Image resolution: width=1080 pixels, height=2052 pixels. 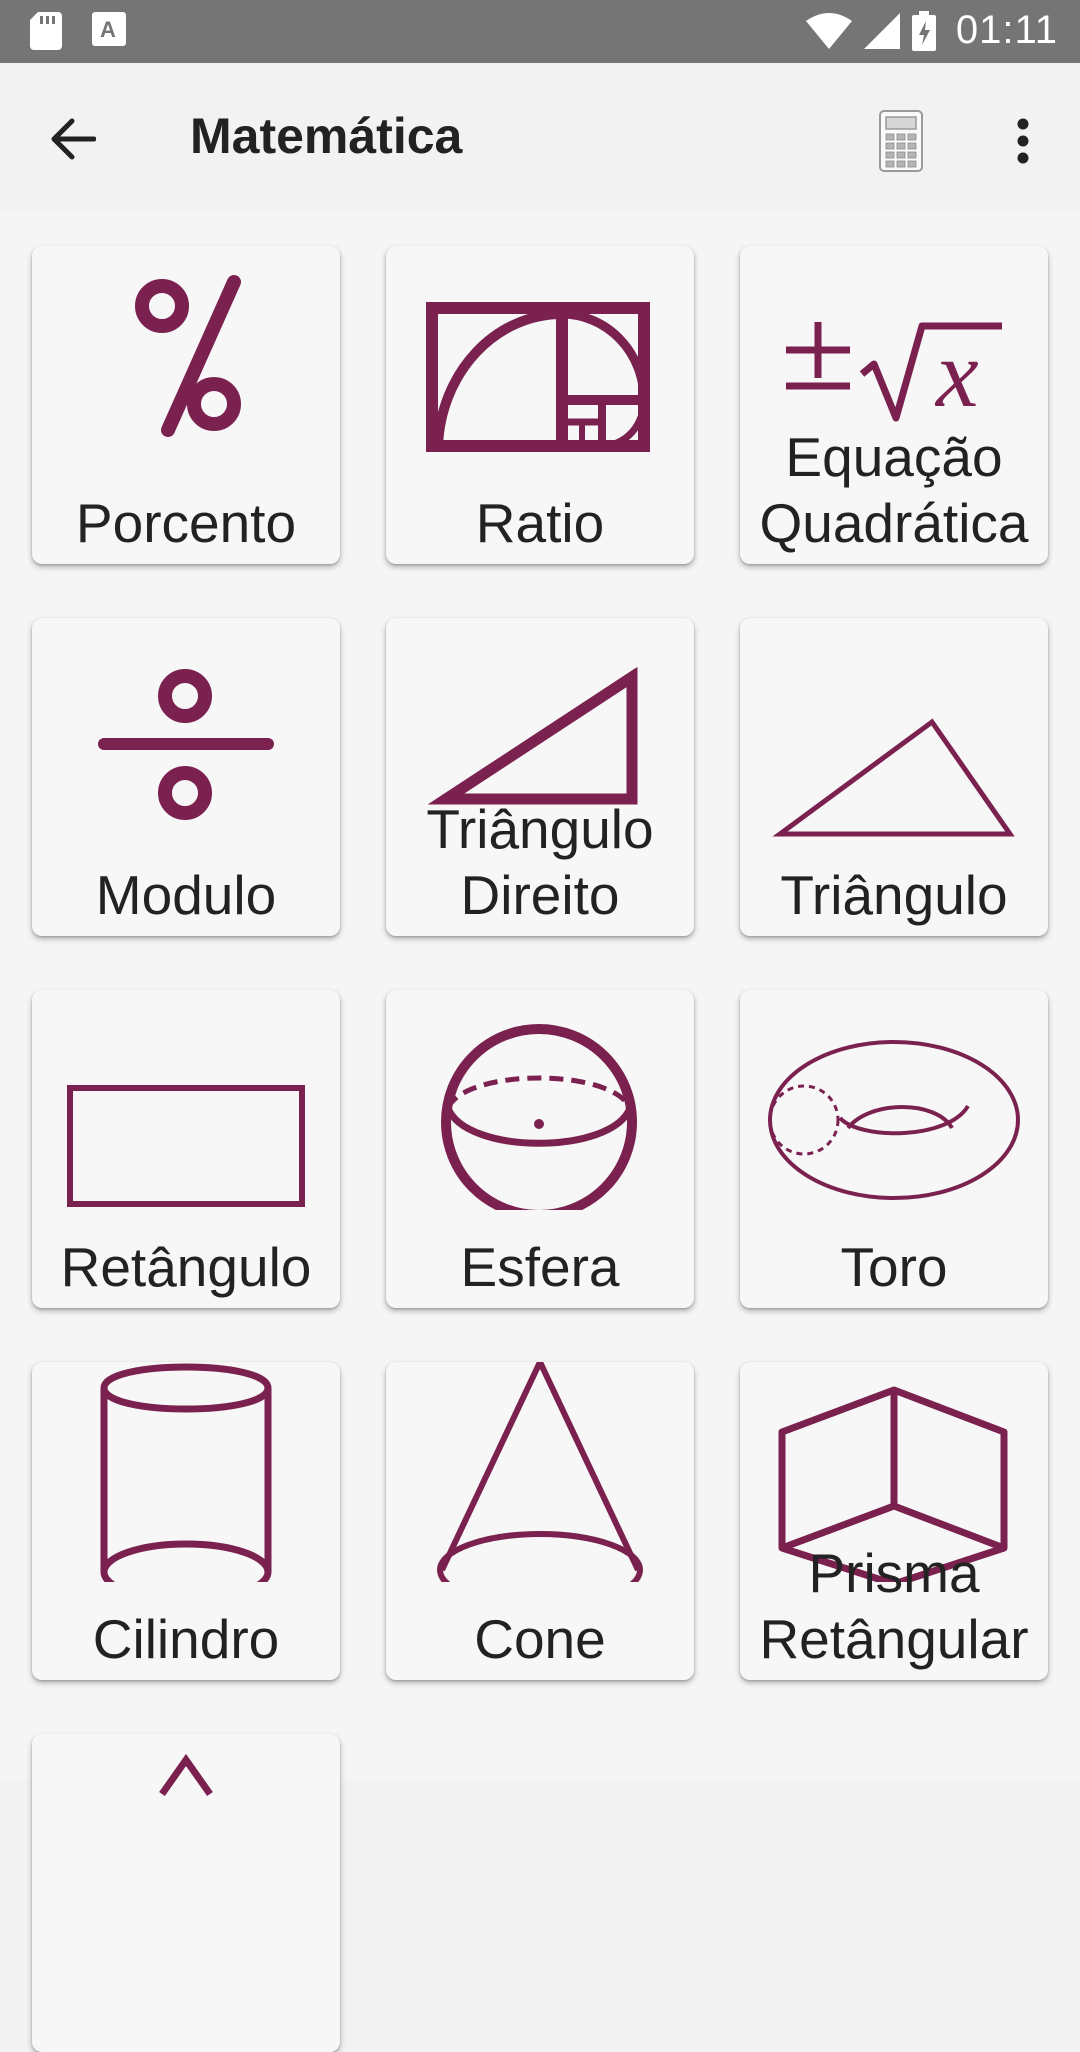 What do you see at coordinates (923, 30) in the screenshot?
I see `battery-charging-icon` at bounding box center [923, 30].